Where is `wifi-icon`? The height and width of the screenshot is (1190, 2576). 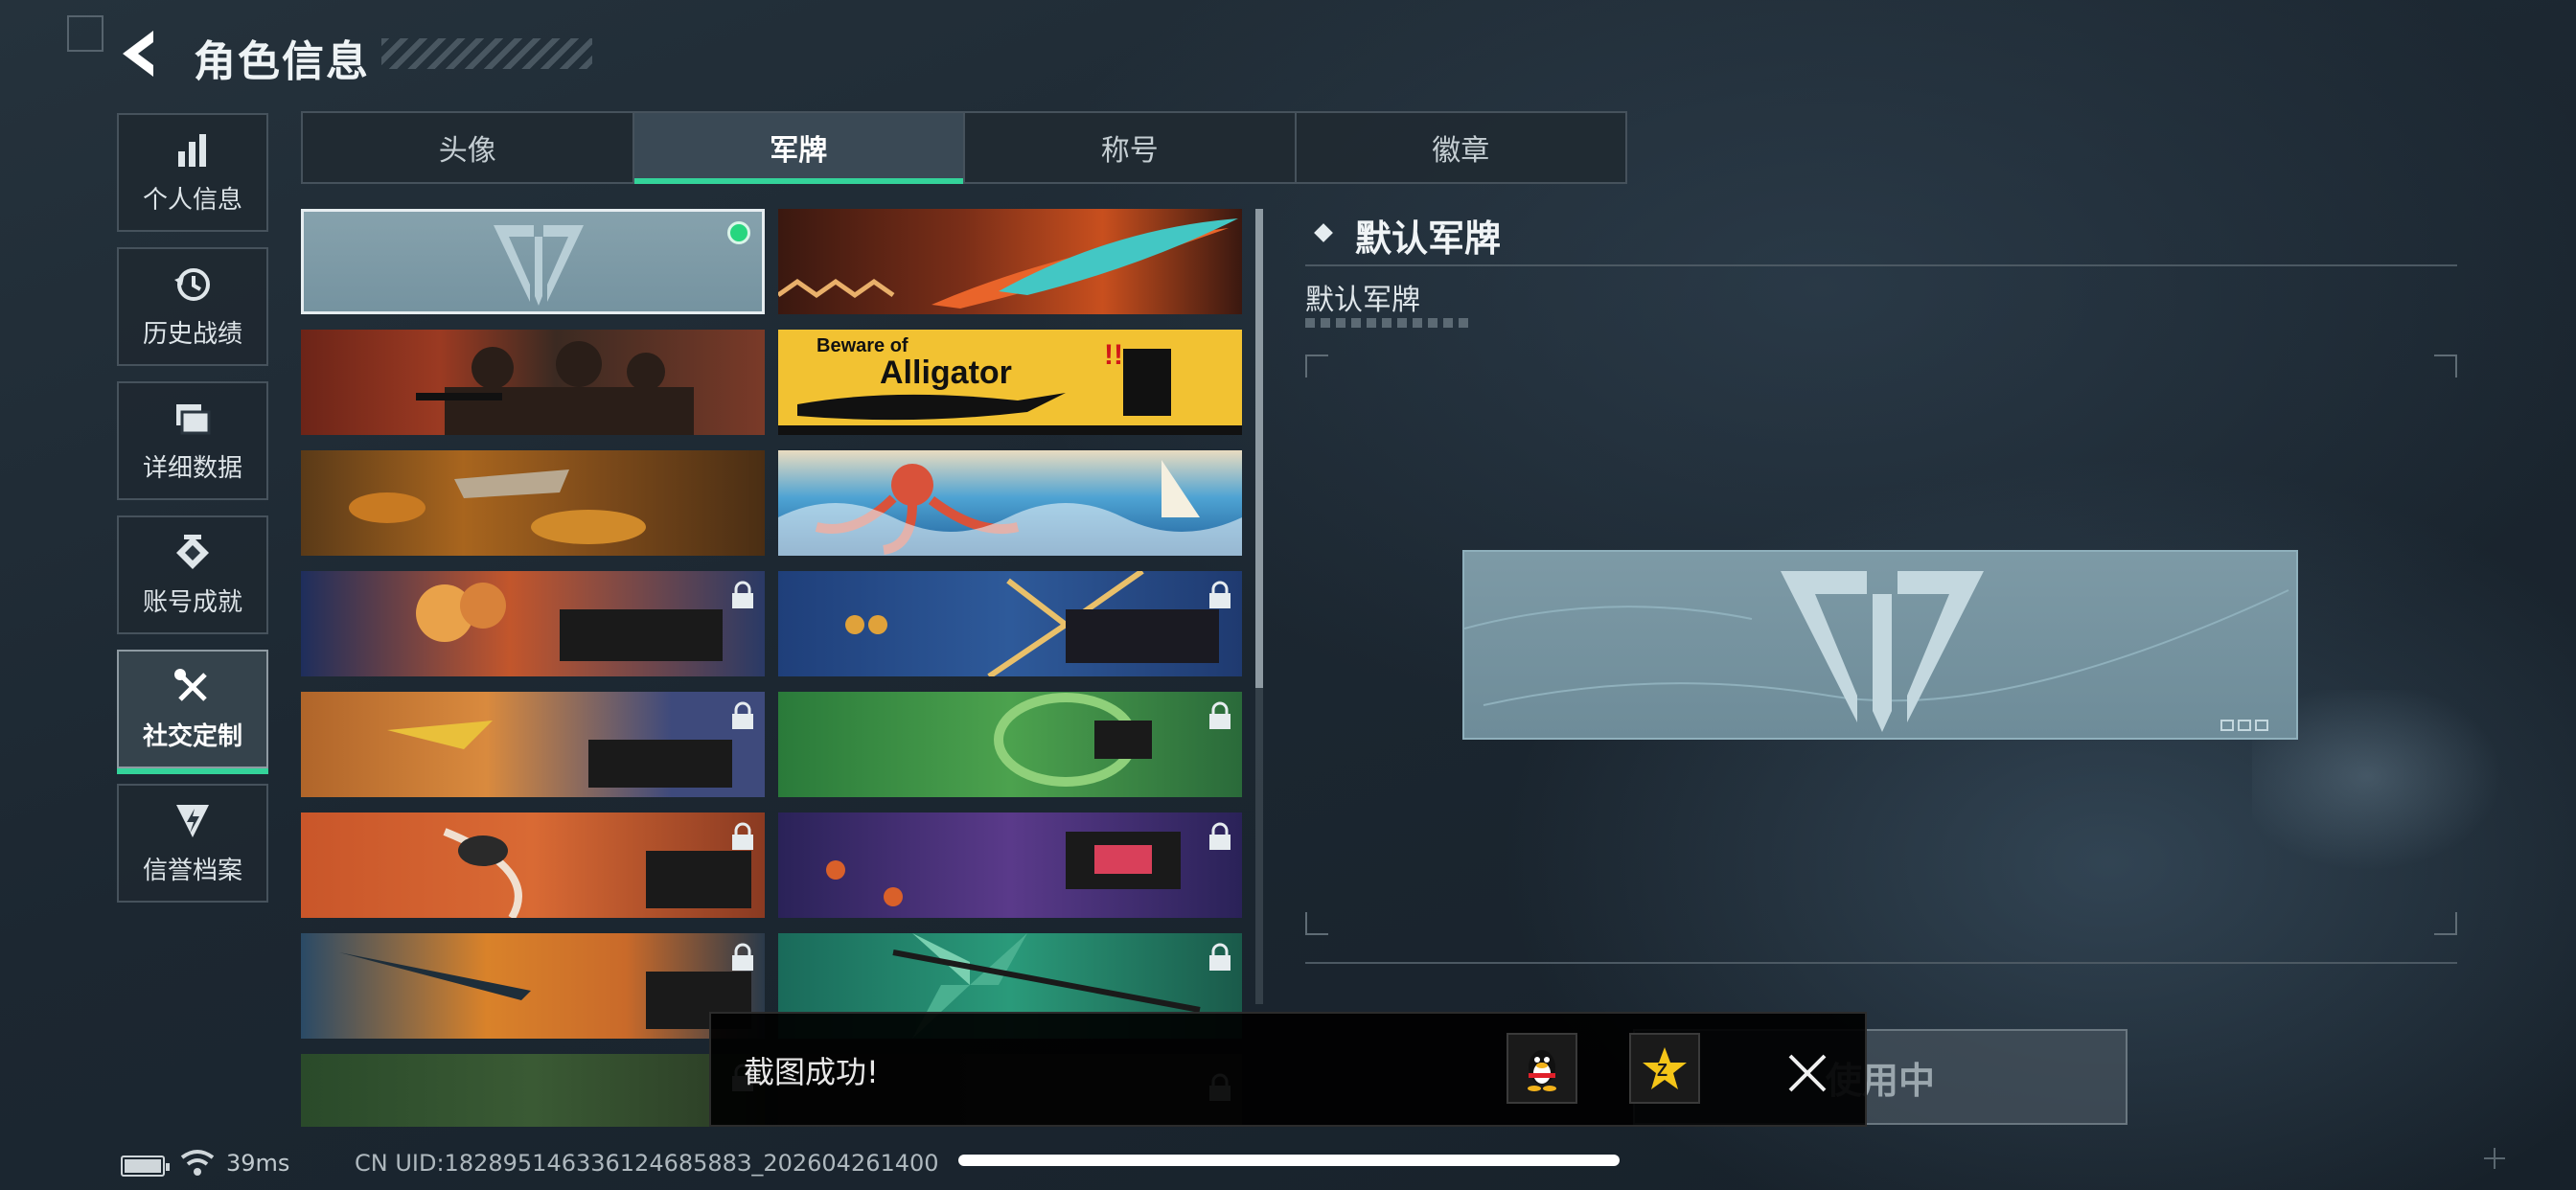
wifi-icon is located at coordinates (197, 1163).